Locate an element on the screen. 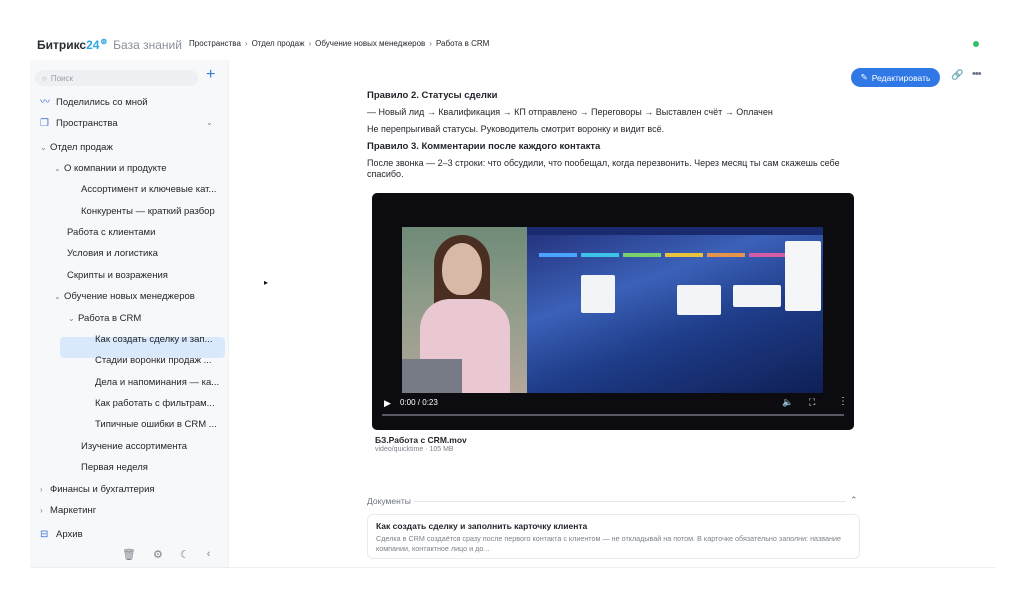 The height and width of the screenshot is (598, 1024). link-icon: 🔗 is located at coordinates (957, 75).